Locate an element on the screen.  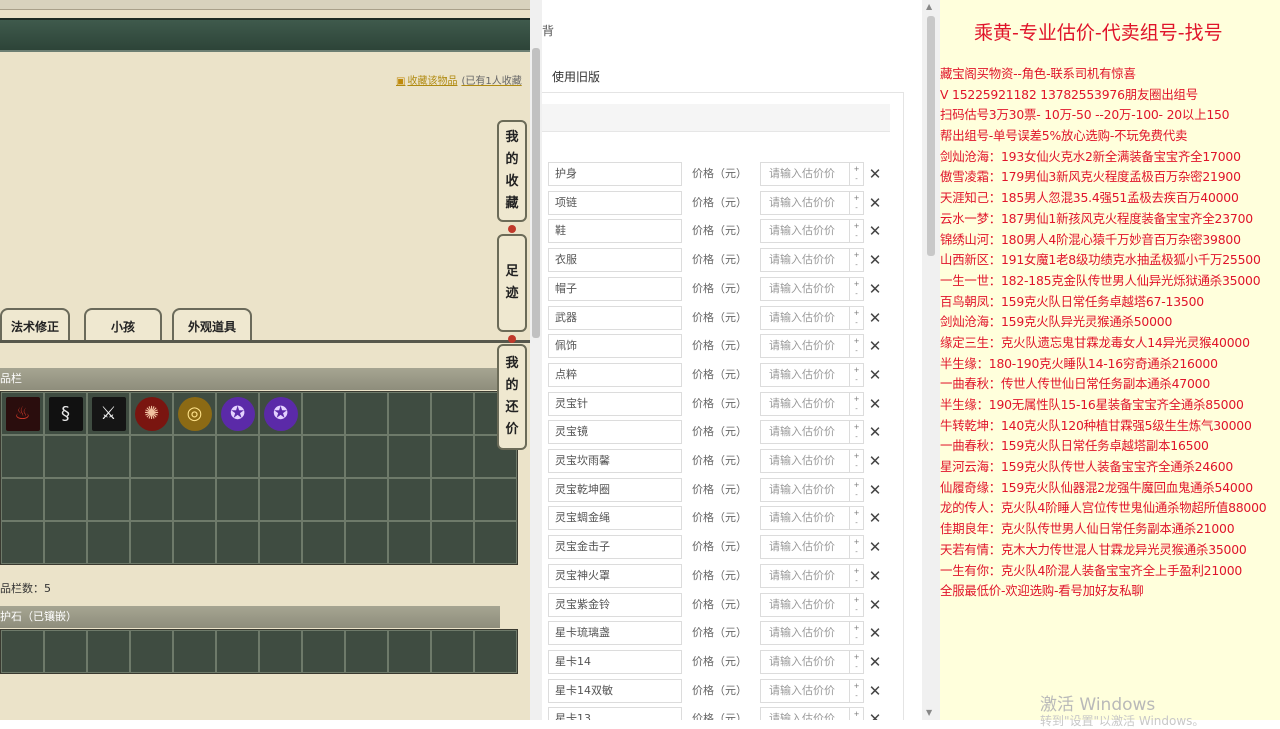
side-tab-footprints: 足迹 is located at coordinates (512, 283).